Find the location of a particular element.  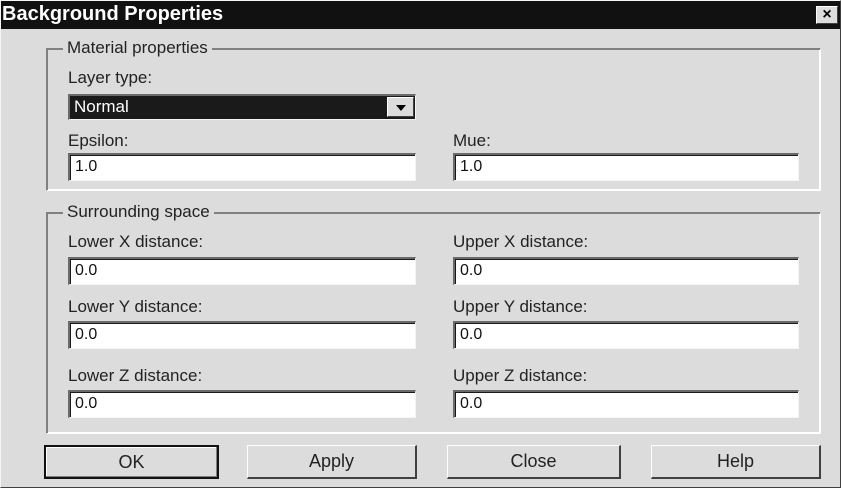

upper-z-label: Upper Z distance: is located at coordinates (520, 375).